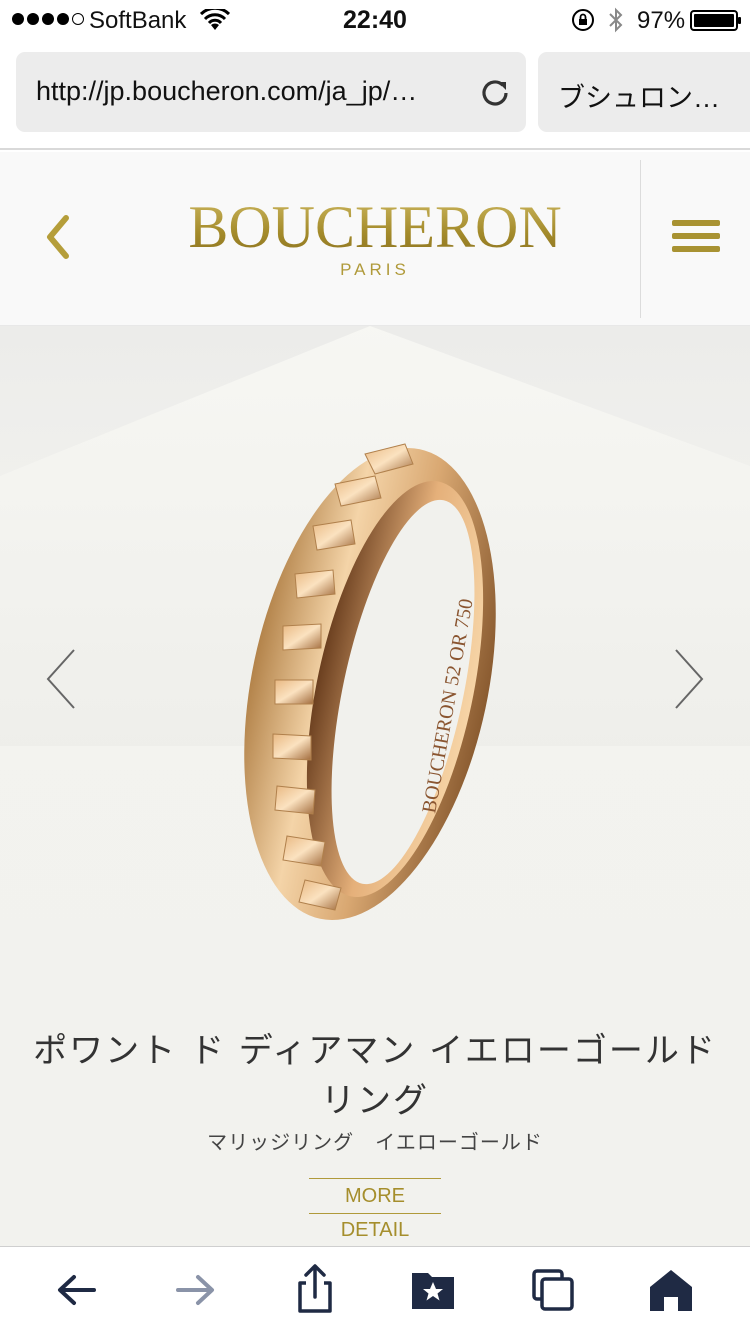 The image size is (750, 1334). What do you see at coordinates (58, 237) in the screenshot?
I see `back-chevron-icon` at bounding box center [58, 237].